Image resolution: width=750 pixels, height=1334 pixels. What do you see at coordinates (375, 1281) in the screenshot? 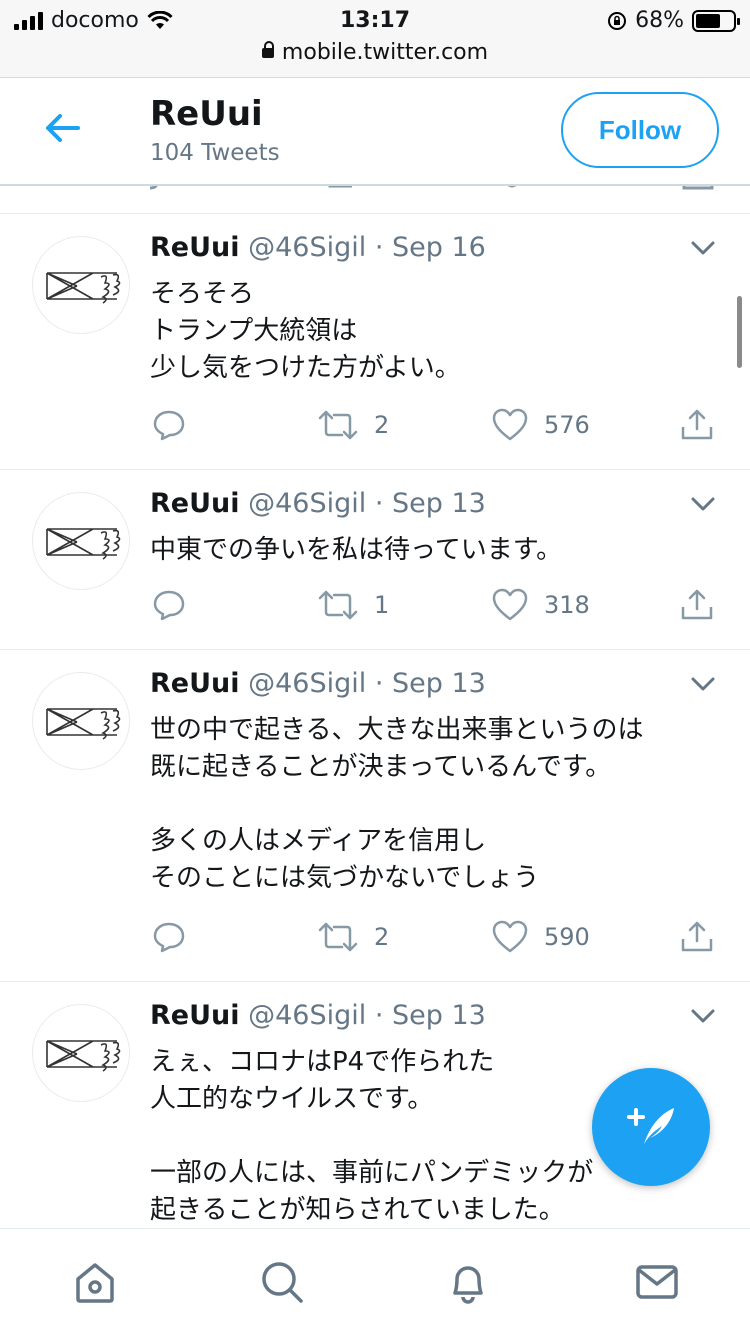
I see `bottom-navigation` at bounding box center [375, 1281].